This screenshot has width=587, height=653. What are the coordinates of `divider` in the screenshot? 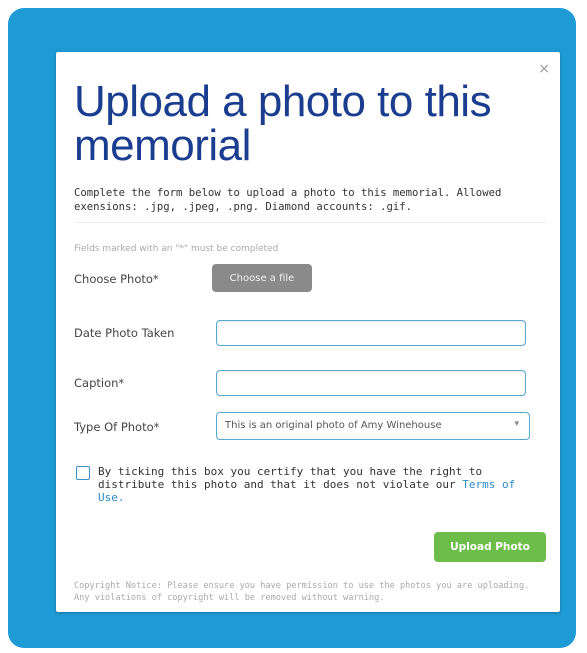 It's located at (310, 222).